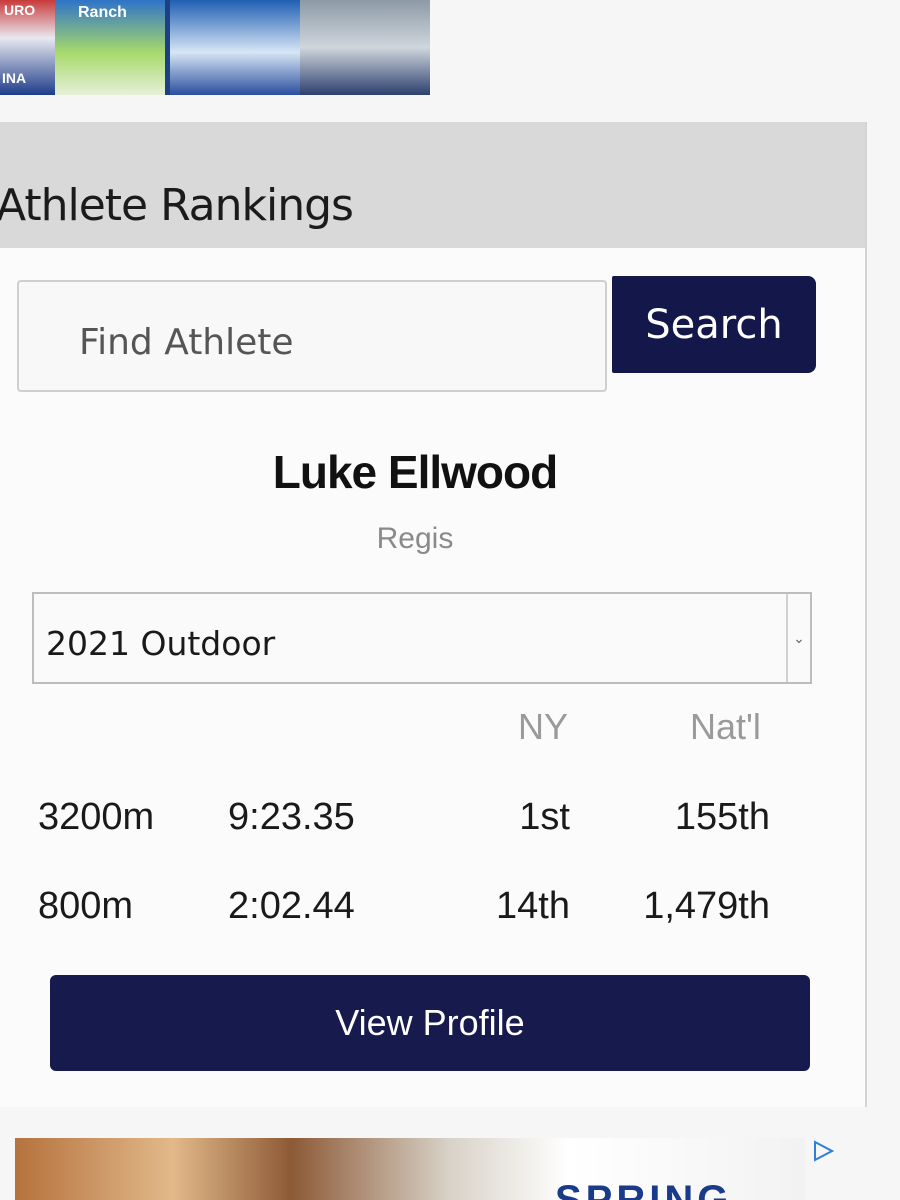 This screenshot has height=1200, width=900. I want to click on widget-header: Athlete Rankings, so click(432, 185).